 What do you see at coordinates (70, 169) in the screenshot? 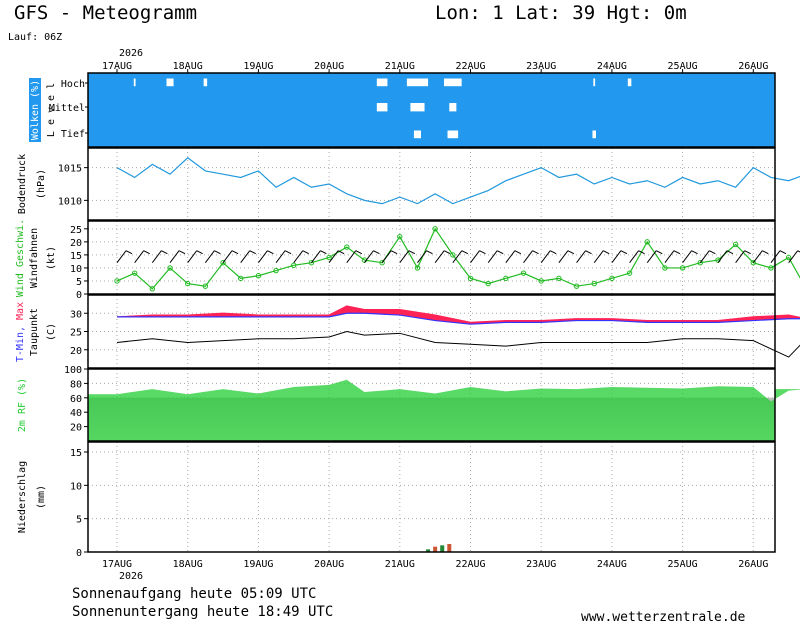
I see `y-tick-label: 1015` at bounding box center [70, 169].